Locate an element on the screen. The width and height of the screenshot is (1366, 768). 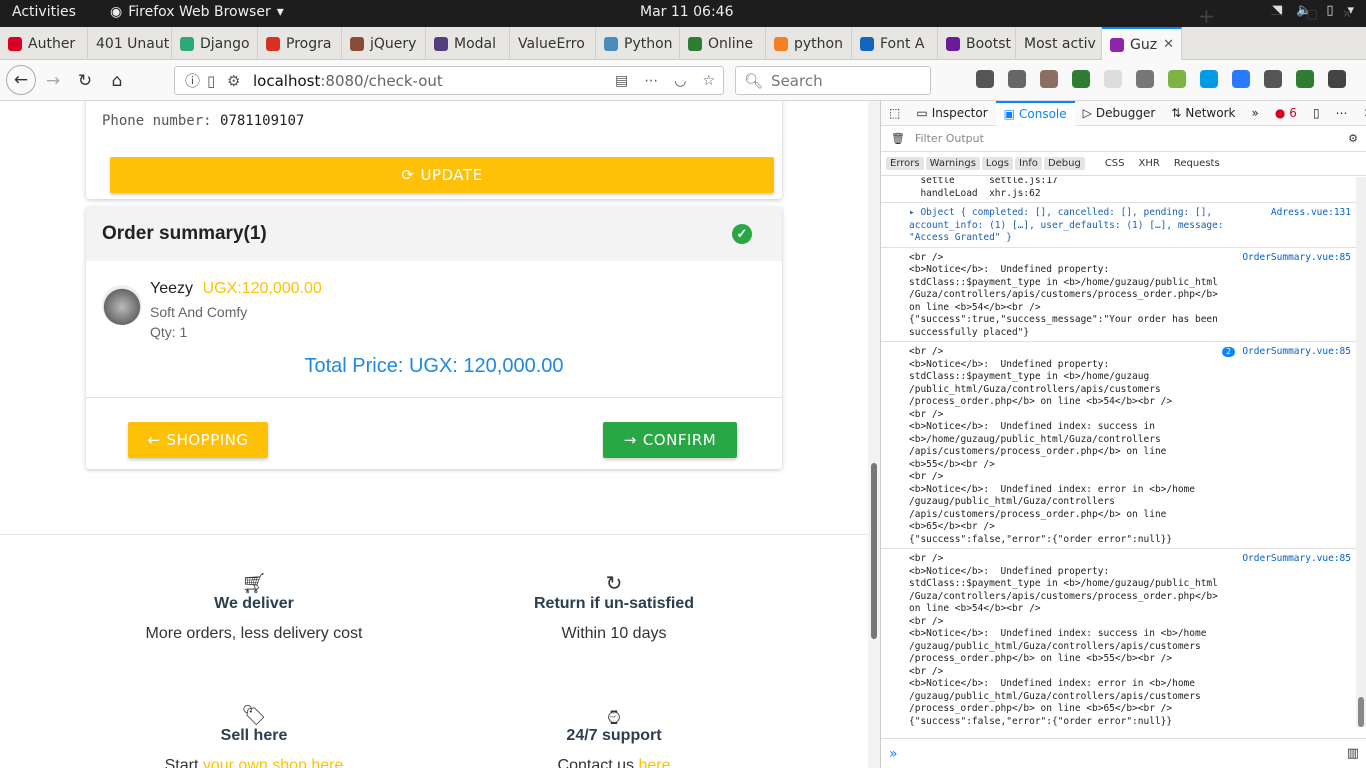
filter-logs: Logs is located at coordinates (997, 163).